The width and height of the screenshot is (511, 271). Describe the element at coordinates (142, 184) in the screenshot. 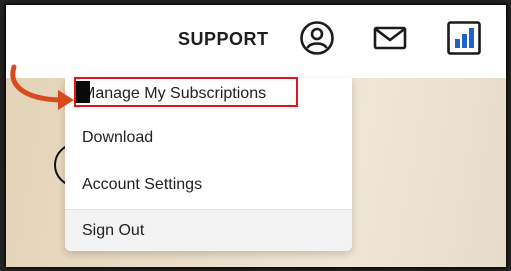

I see `menu-item-label: Account Settings` at that location.